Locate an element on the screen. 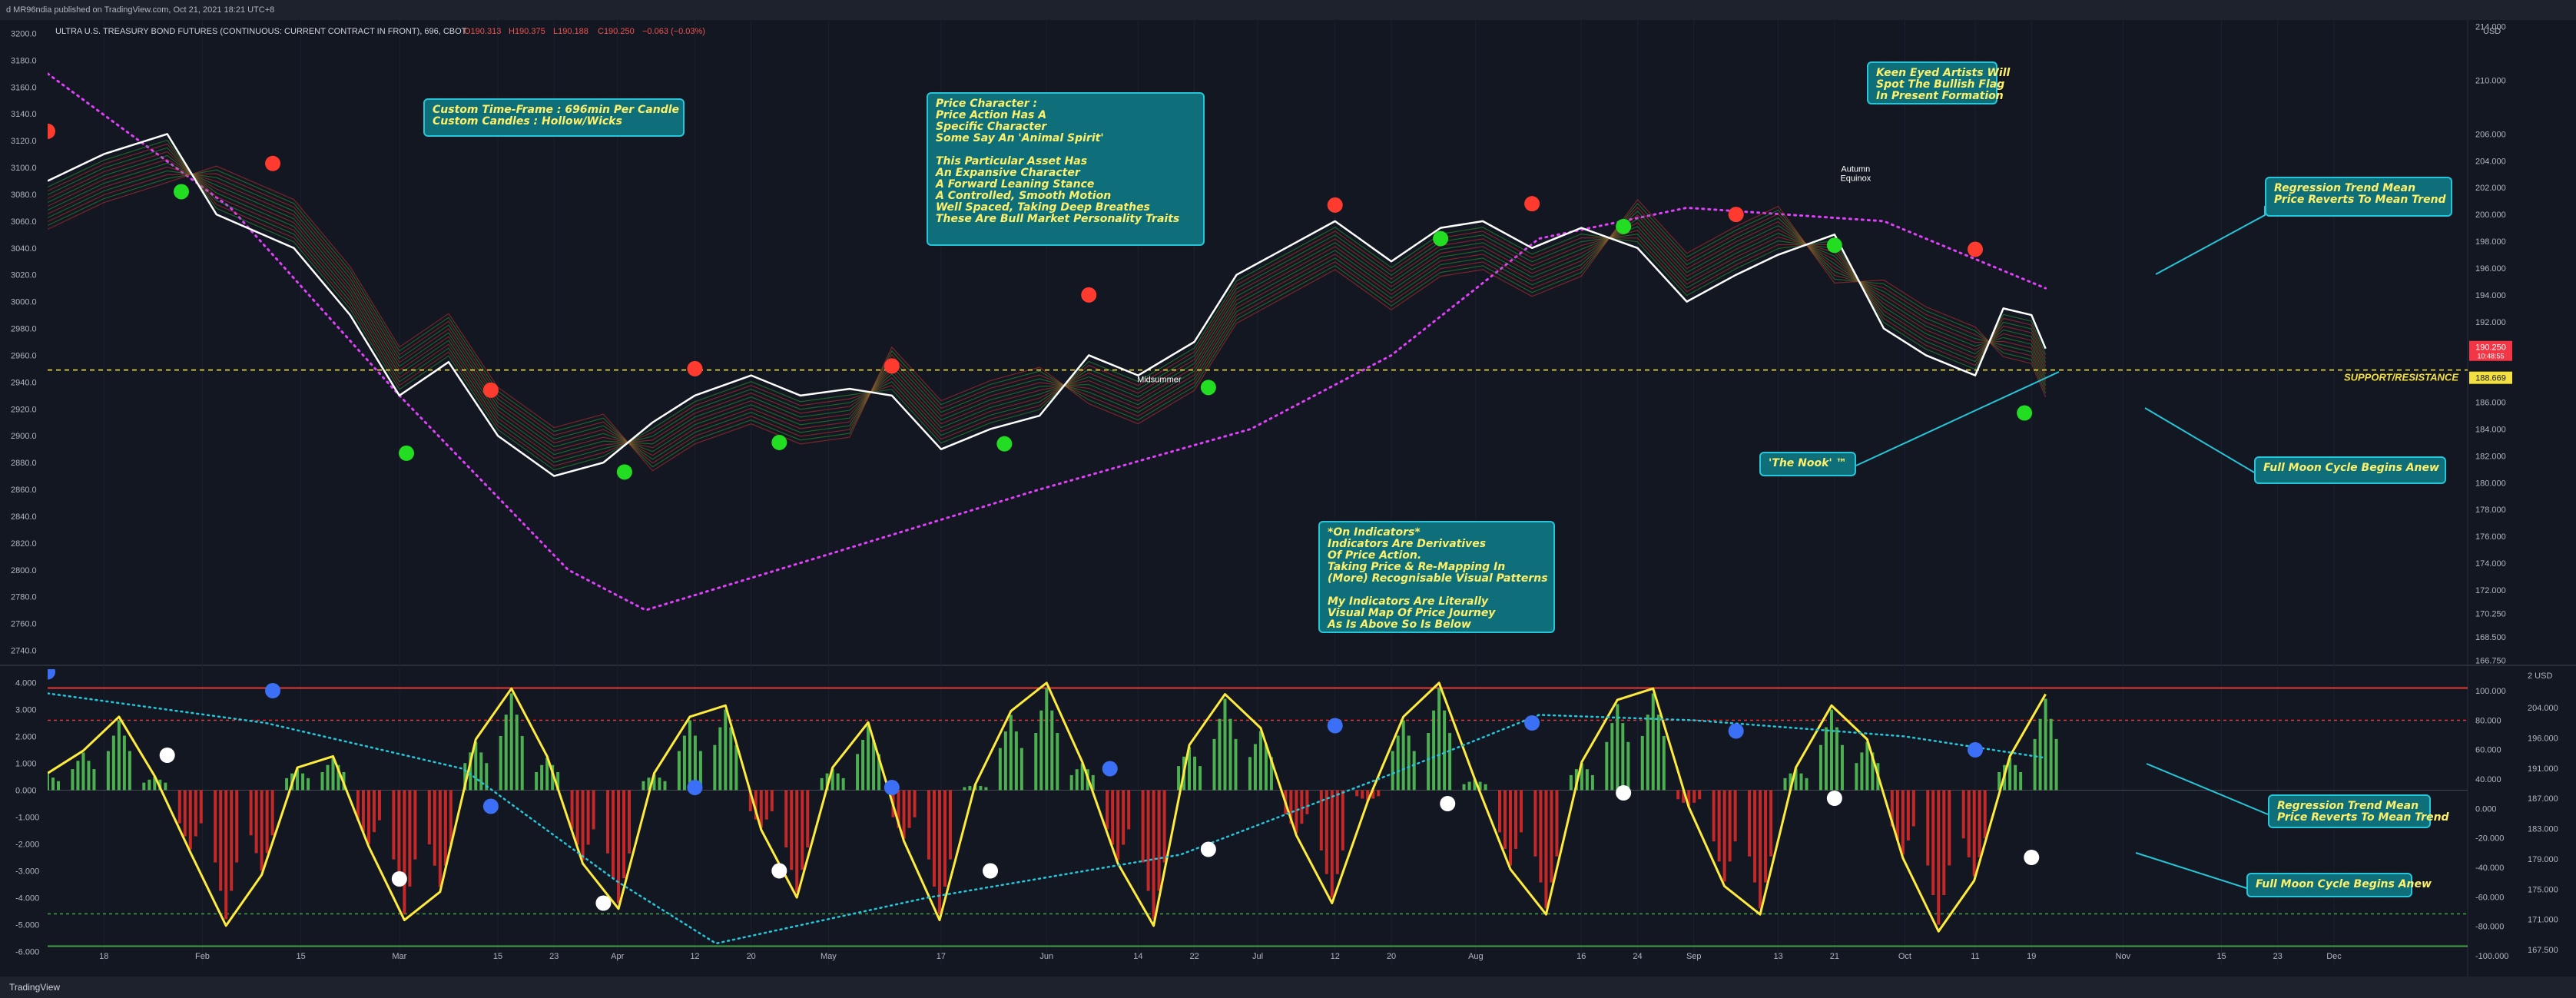  price-left-tick: 2800.0 is located at coordinates (24, 570).